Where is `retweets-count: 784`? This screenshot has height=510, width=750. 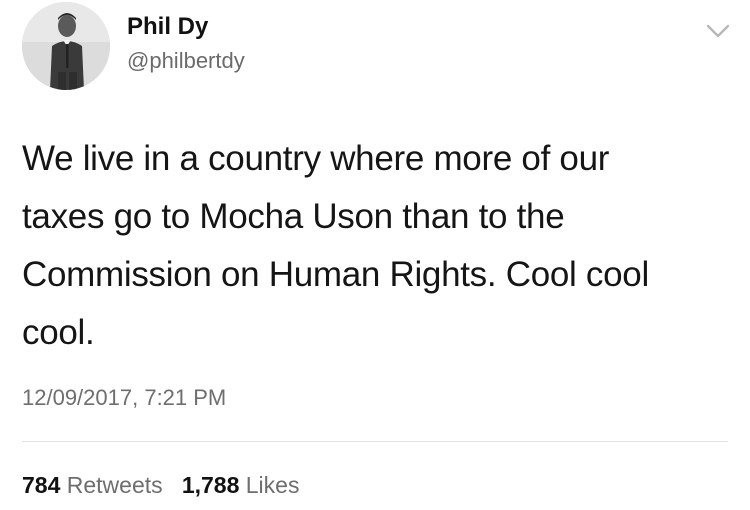 retweets-count: 784 is located at coordinates (41, 485).